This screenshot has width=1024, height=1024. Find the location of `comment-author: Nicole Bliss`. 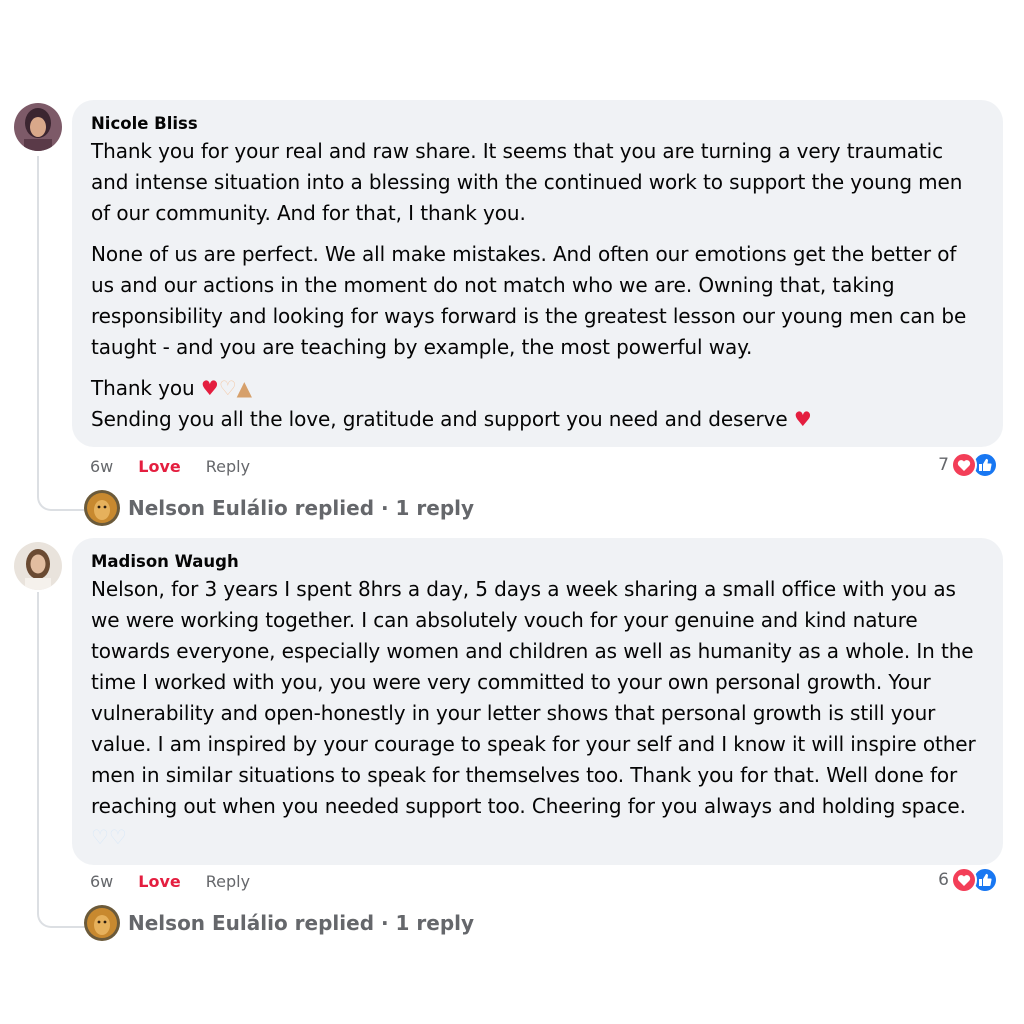

comment-author: Nicole Bliss is located at coordinates (537, 124).